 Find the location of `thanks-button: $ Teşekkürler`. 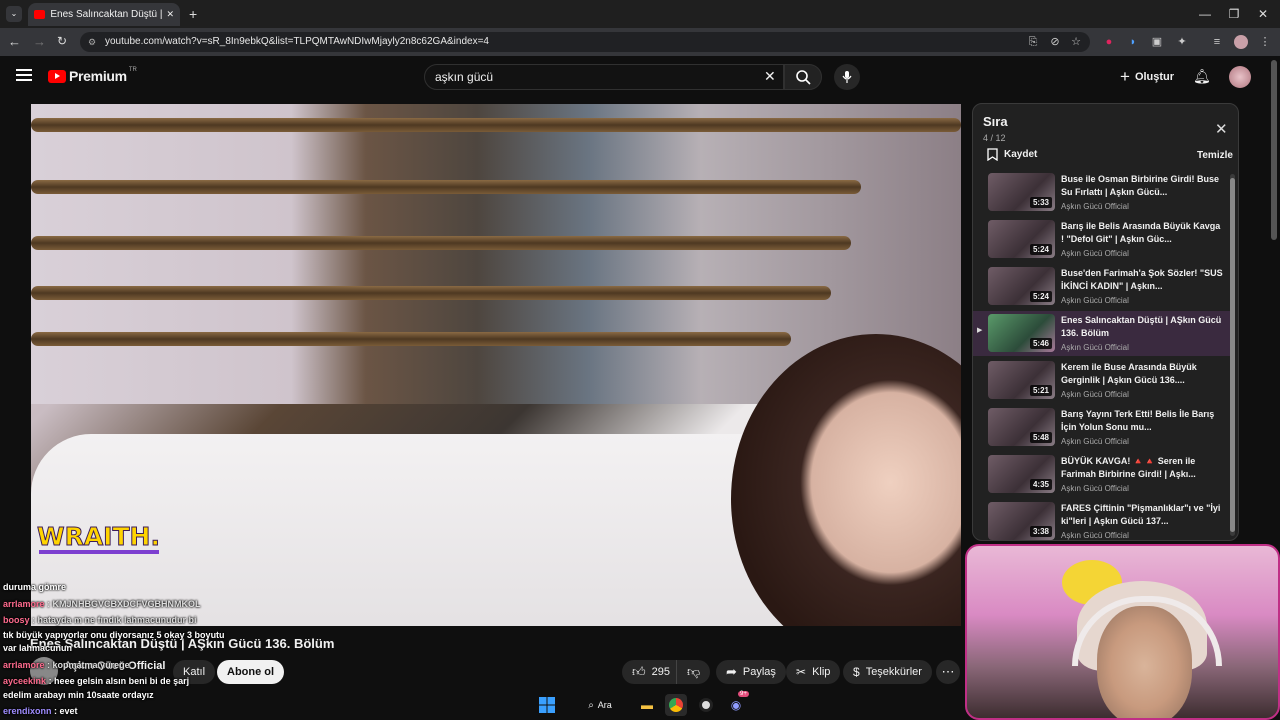

thanks-button: $ Teşekkürler is located at coordinates (887, 672).